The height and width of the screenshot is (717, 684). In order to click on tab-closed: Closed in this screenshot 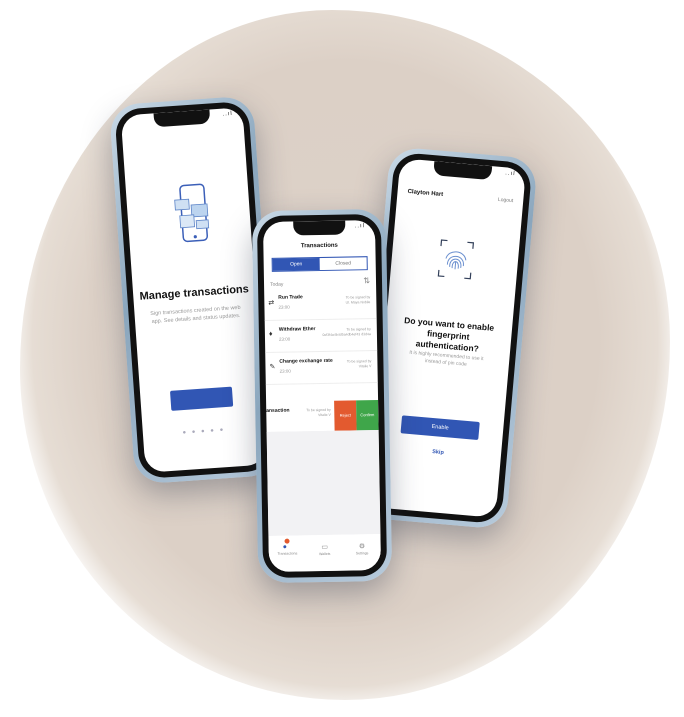, I will do `click(343, 263)`.